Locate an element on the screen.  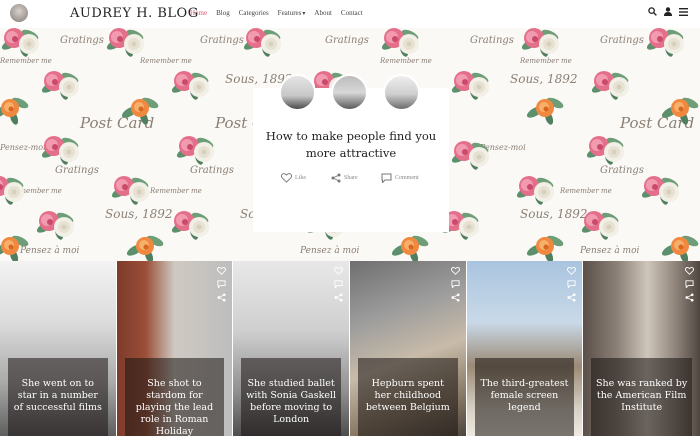
share-label: Share is located at coordinates (351, 178).